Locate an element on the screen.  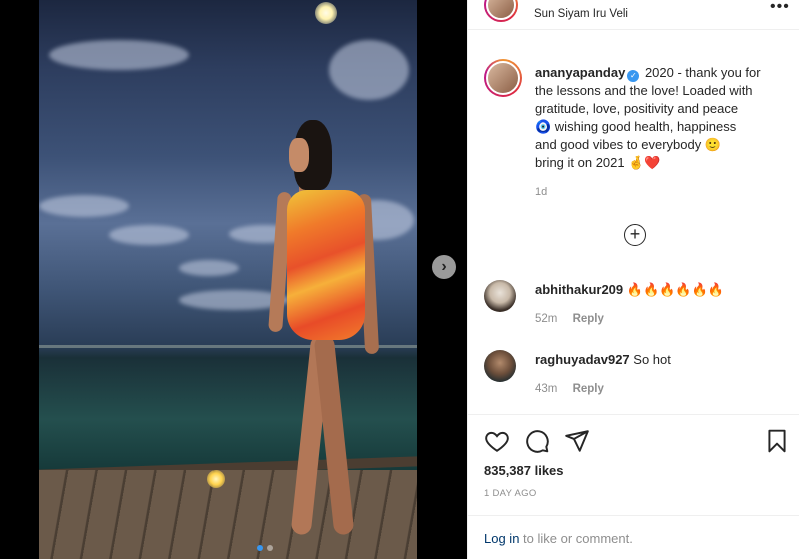
comment-text: 🔥🔥🔥🔥🔥🔥 is located at coordinates (675, 289).